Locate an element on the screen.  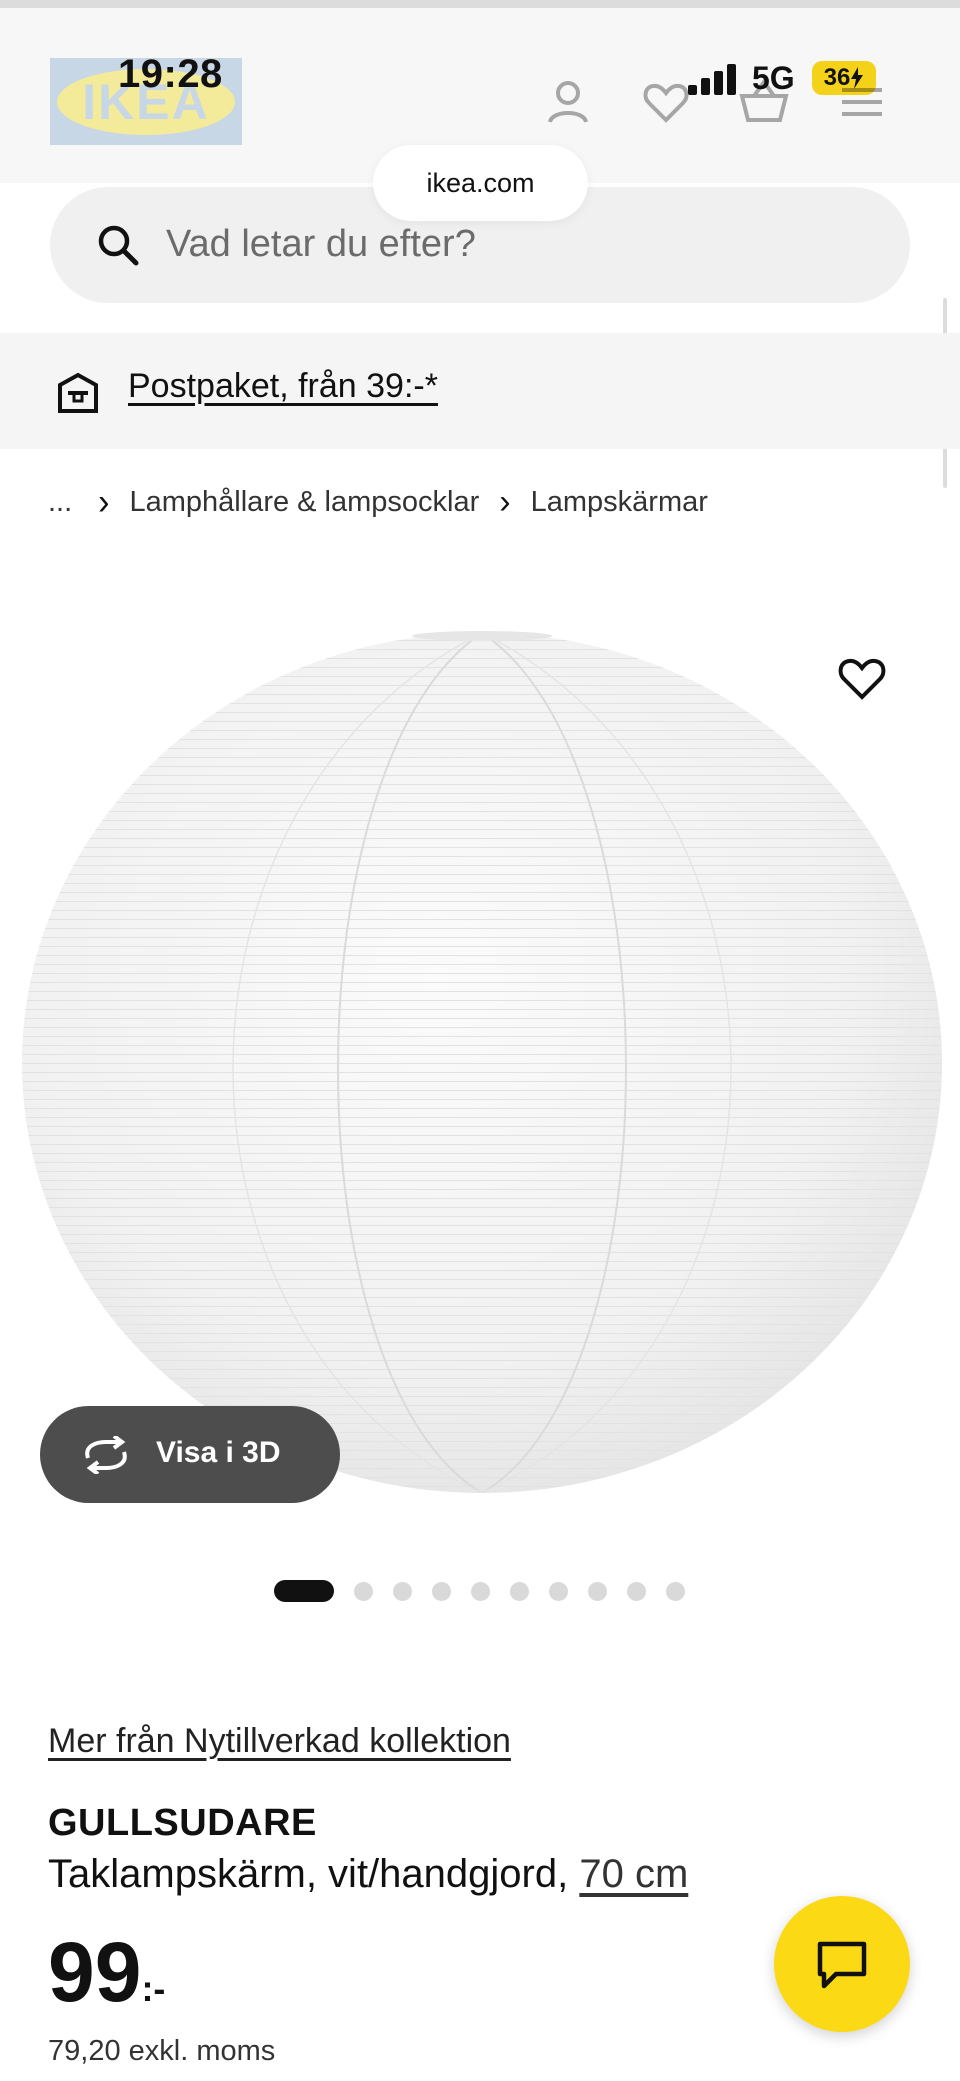
product-description: Taklampskärm, vit/handgjord, 70 cm is located at coordinates (368, 1874).